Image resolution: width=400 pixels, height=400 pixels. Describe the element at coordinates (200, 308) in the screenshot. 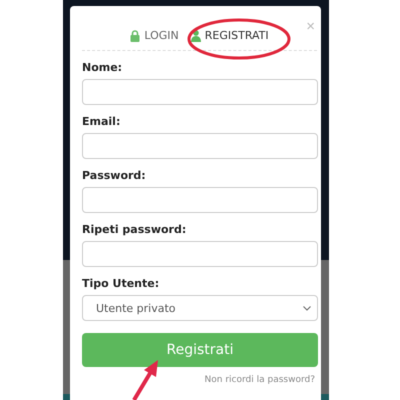

I see `user-type-select: Utente privato` at that location.